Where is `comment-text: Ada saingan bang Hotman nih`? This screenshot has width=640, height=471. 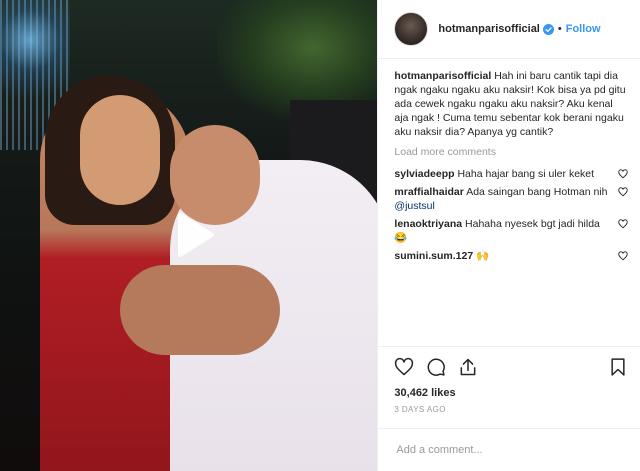
comment-text: Ada saingan bang Hotman nih is located at coordinates (537, 192).